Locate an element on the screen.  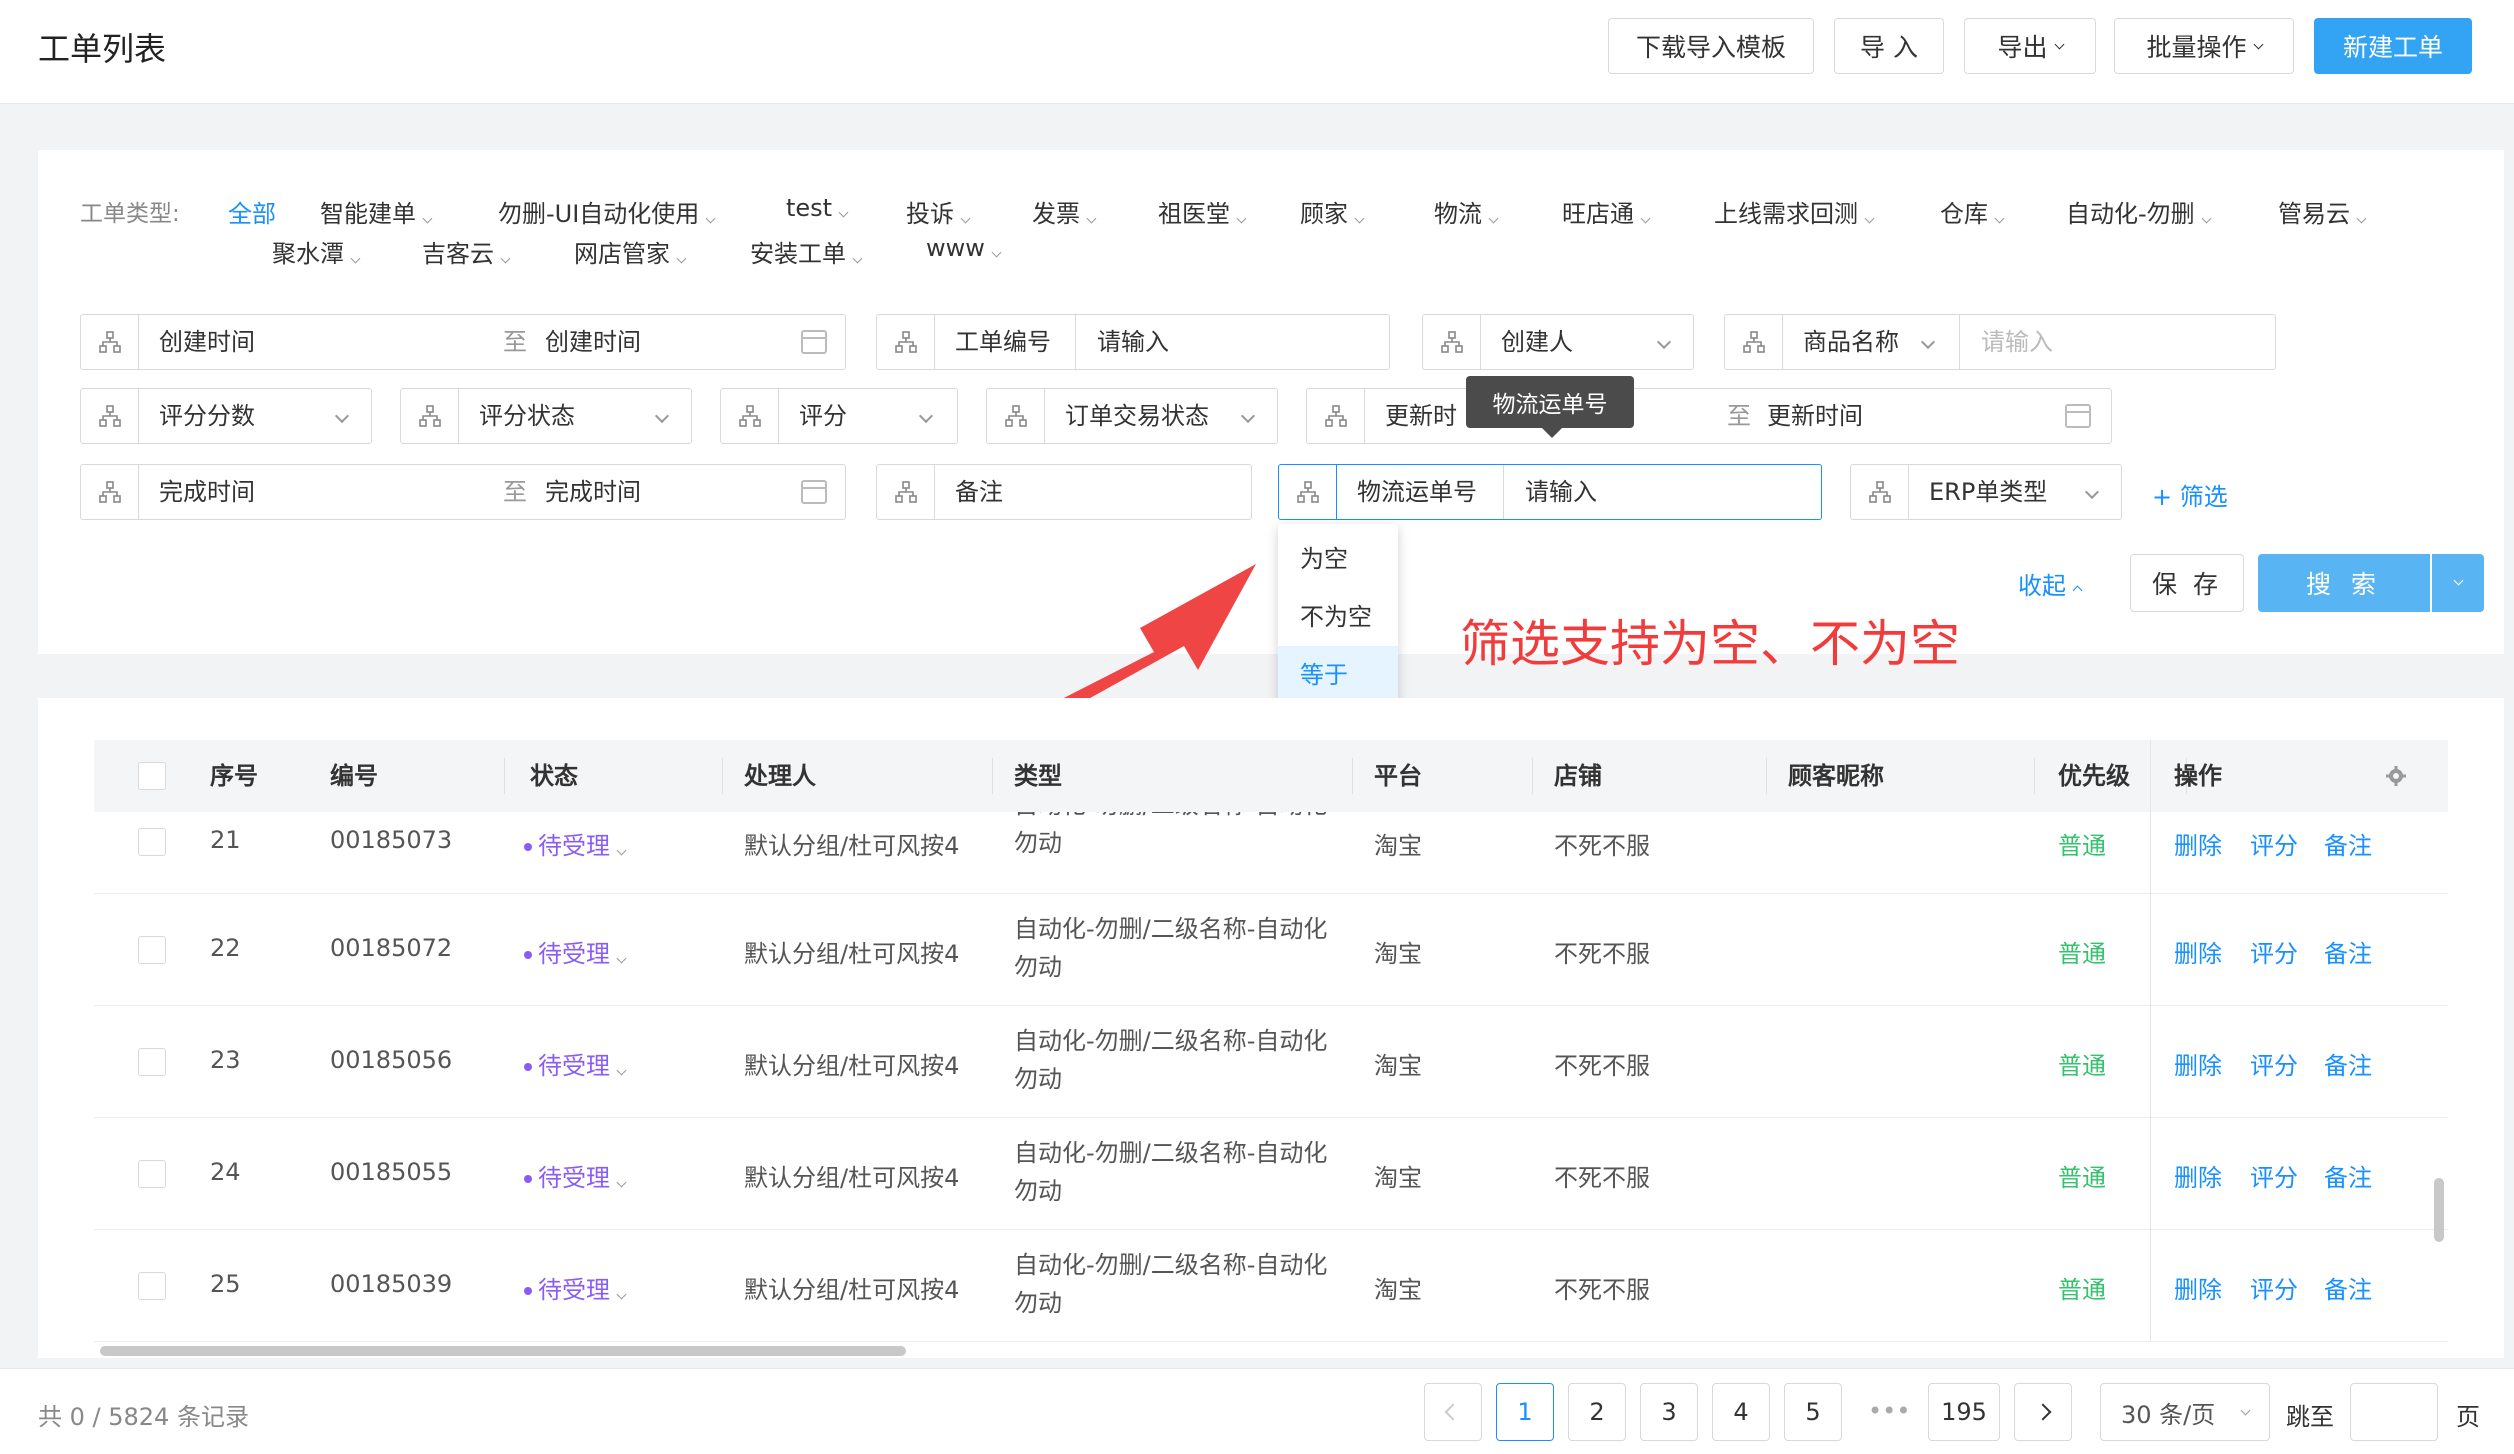
ticket-type-18: www is located at coordinates (964, 248).